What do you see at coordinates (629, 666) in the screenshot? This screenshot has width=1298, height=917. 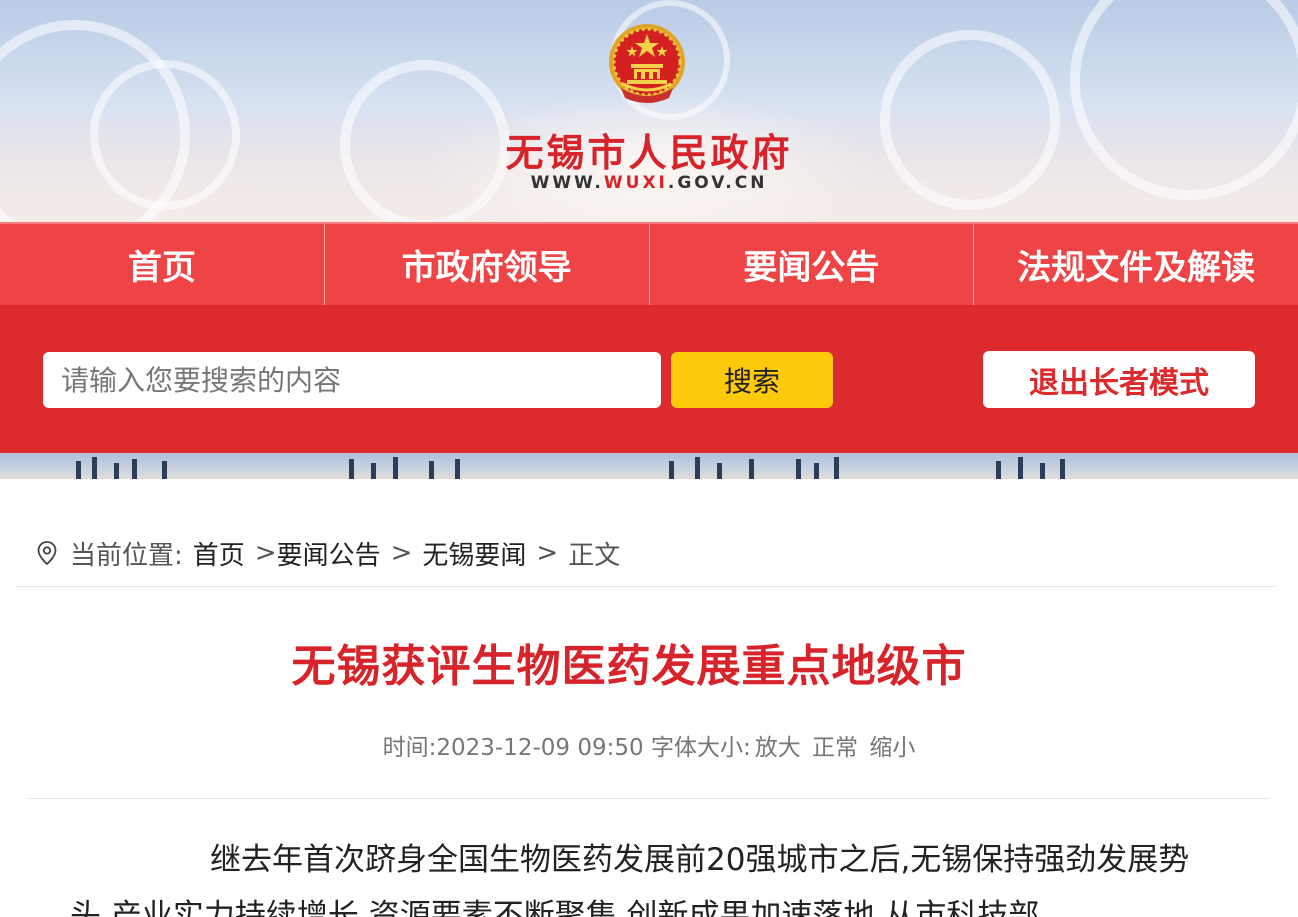 I see `article-title: 无锡获评生物医药发展重点地级市` at bounding box center [629, 666].